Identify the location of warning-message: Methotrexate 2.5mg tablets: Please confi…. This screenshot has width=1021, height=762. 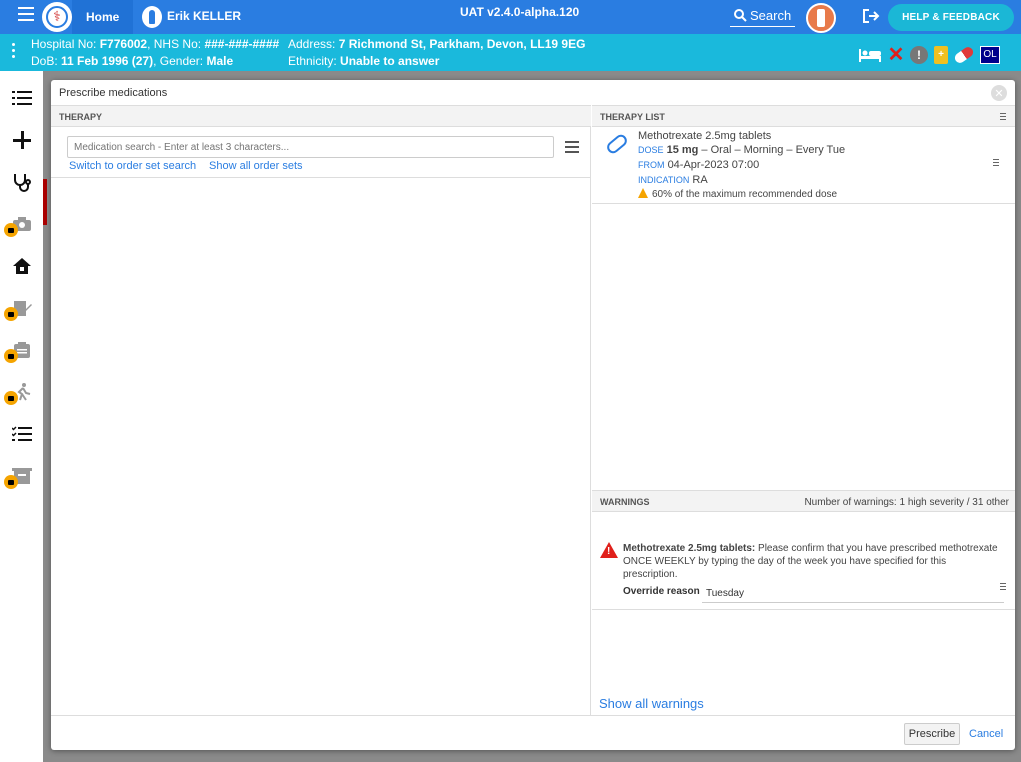
(810, 561).